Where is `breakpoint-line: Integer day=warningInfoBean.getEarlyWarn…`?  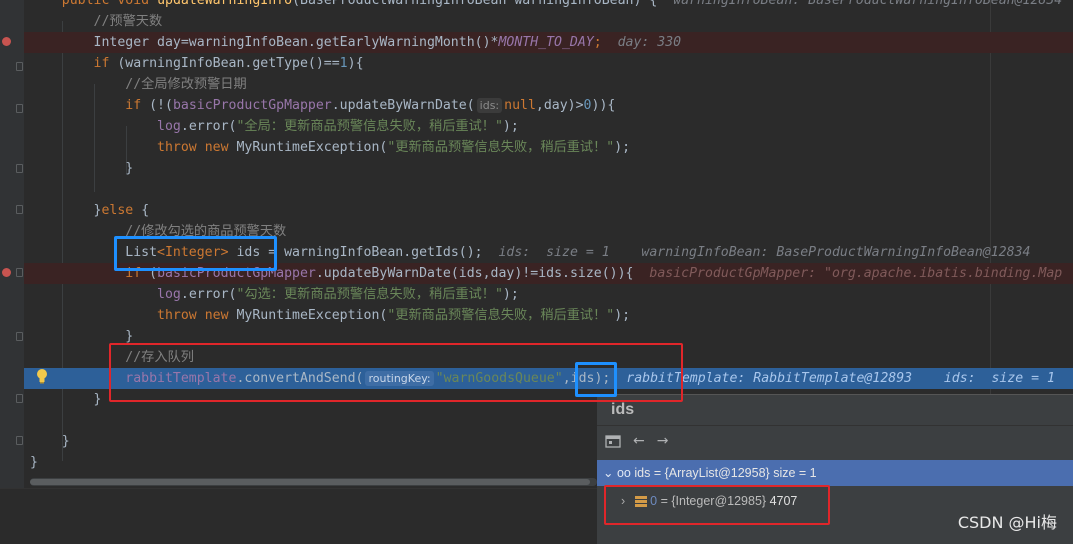 breakpoint-line: Integer day=warningInfoBean.getEarlyWarn… is located at coordinates (548, 42).